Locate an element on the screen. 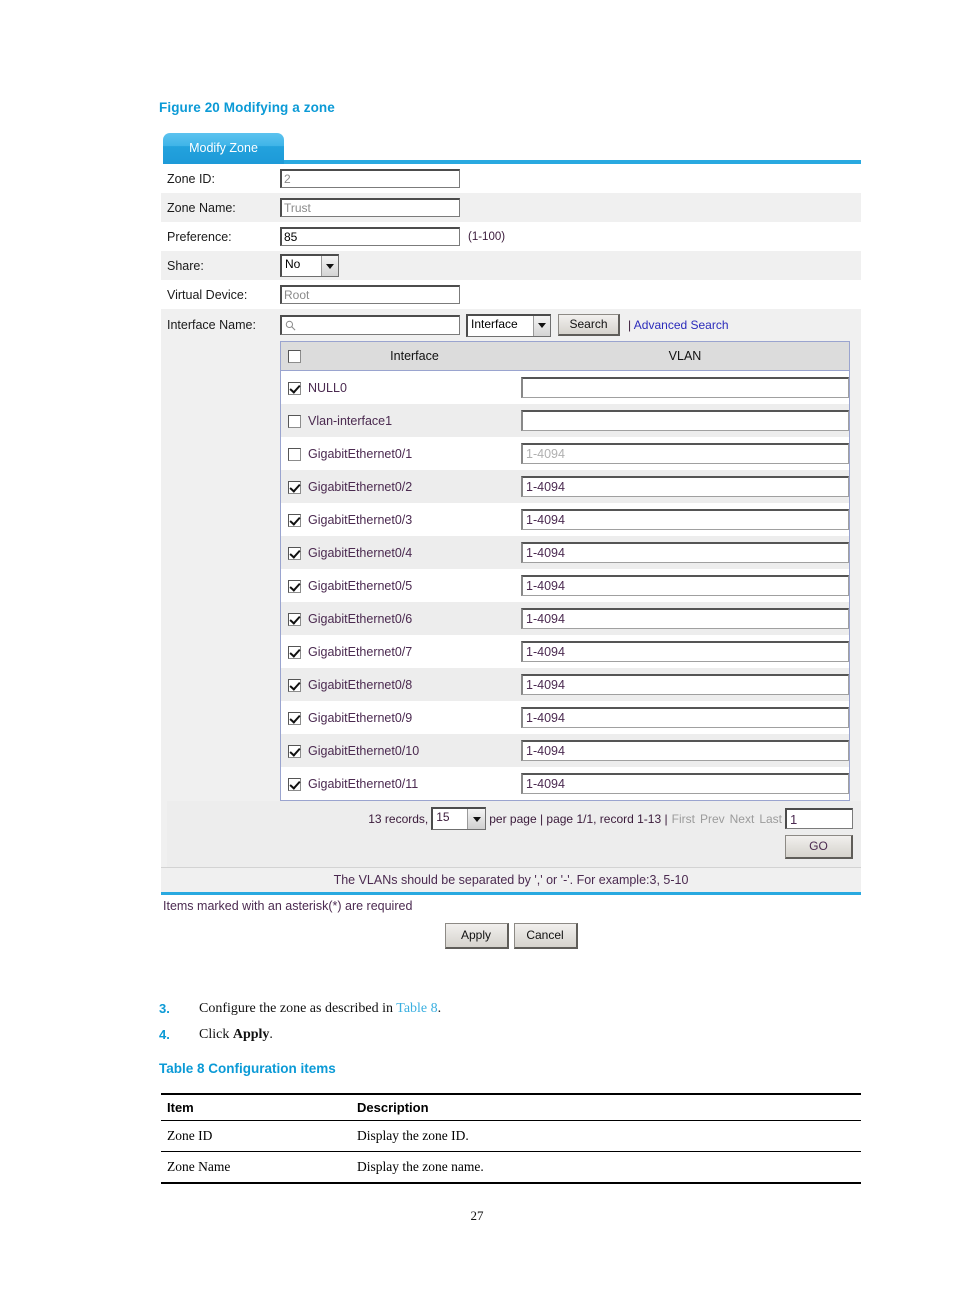  interface-name-cell: GigabitEthernet0/2 is located at coordinates (414, 486).